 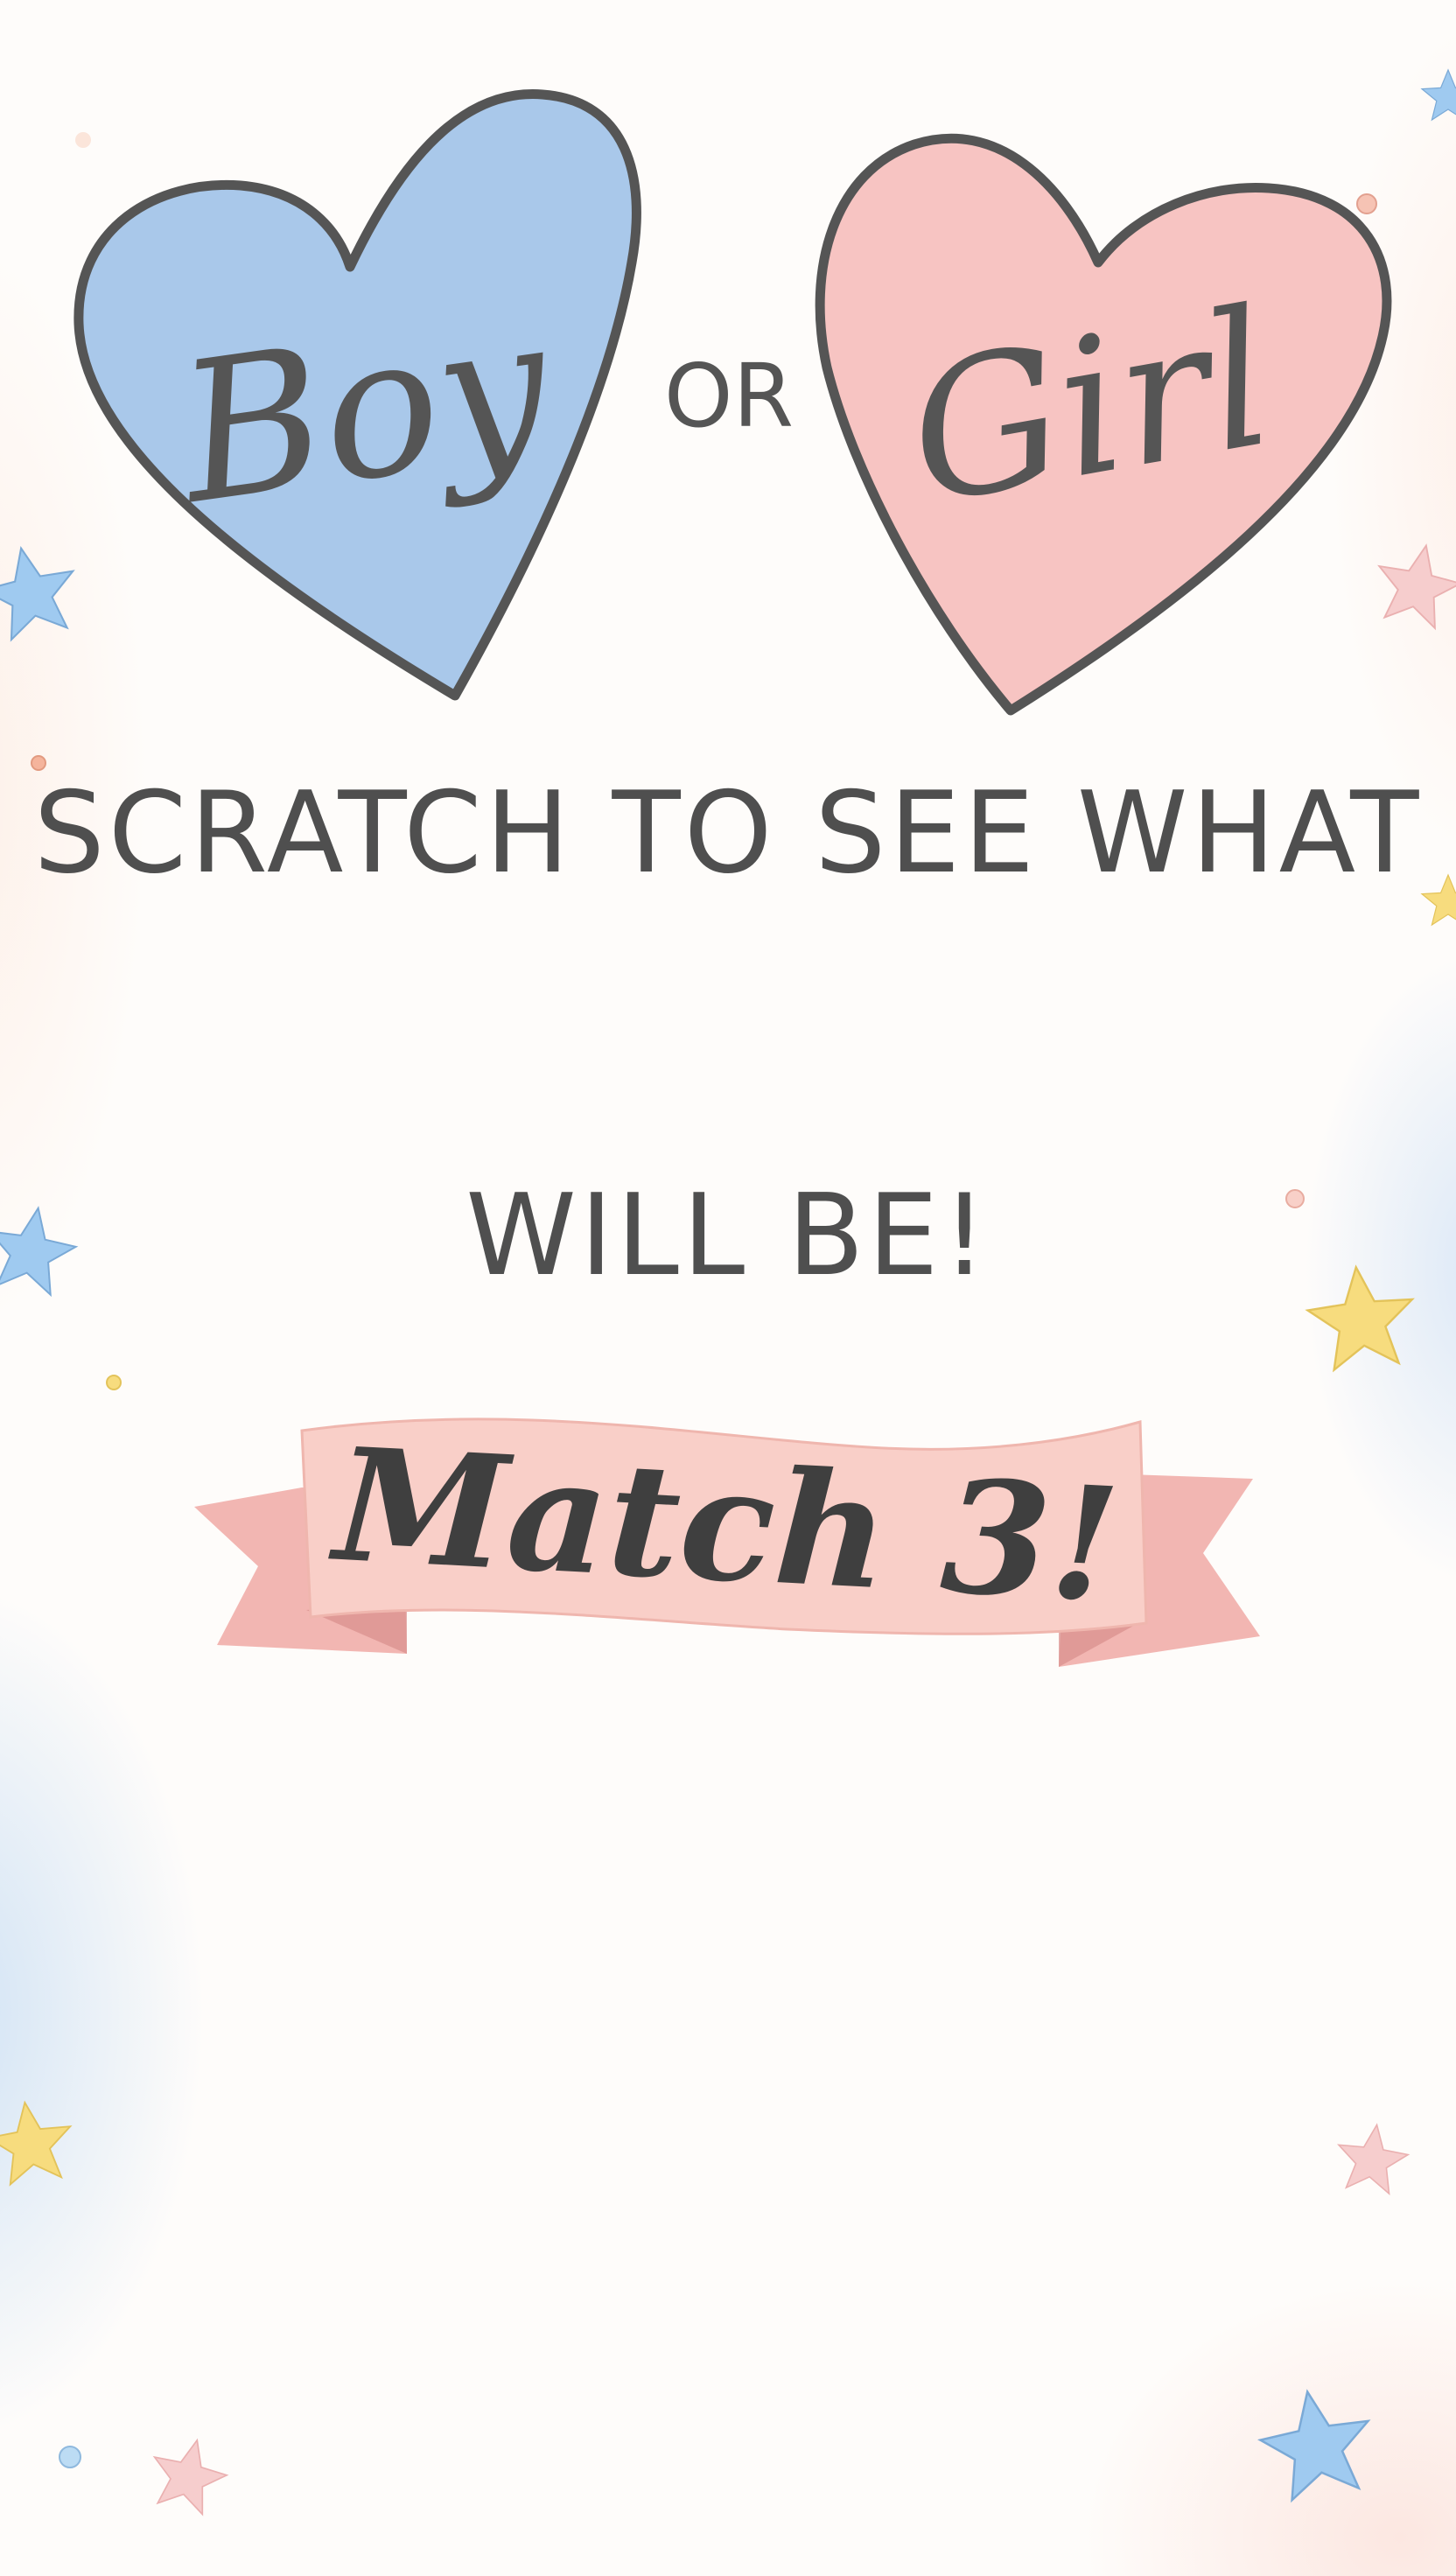 What do you see at coordinates (727, 1539) in the screenshot?
I see `match-banner: Match 3!` at bounding box center [727, 1539].